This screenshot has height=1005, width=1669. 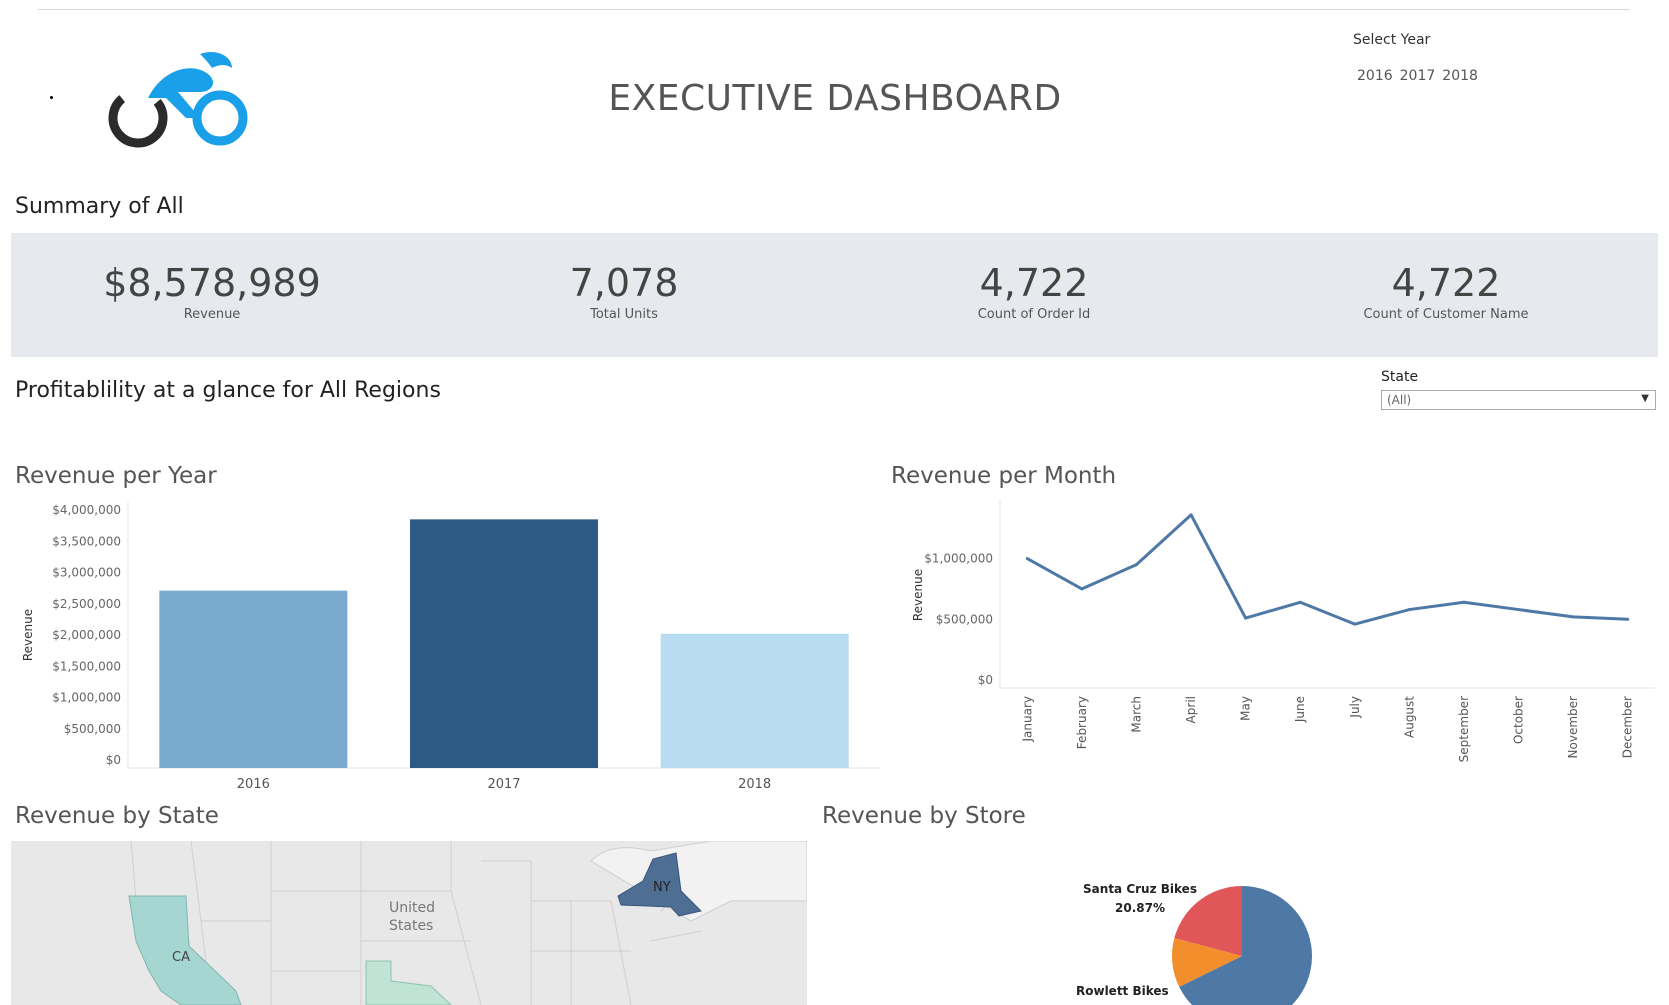 I want to click on dropdown-arrow-icon: ▼, so click(x=1645, y=398).